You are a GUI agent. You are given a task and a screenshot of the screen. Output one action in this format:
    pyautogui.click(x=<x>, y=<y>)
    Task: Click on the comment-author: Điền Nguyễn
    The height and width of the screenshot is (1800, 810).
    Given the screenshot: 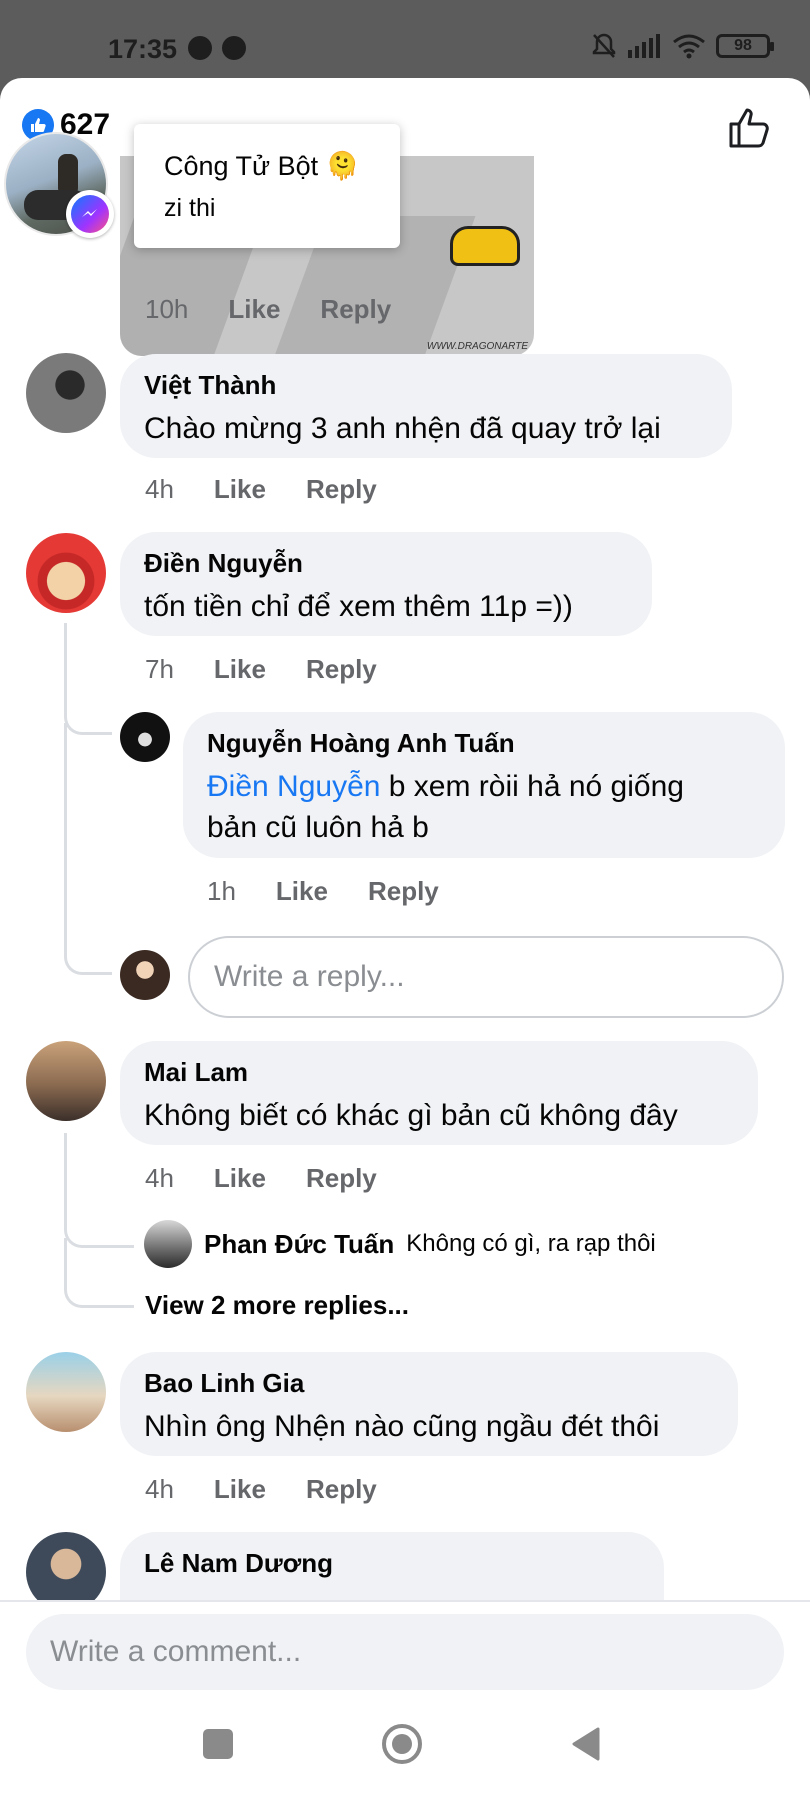 What is the action you would take?
    pyautogui.click(x=386, y=563)
    